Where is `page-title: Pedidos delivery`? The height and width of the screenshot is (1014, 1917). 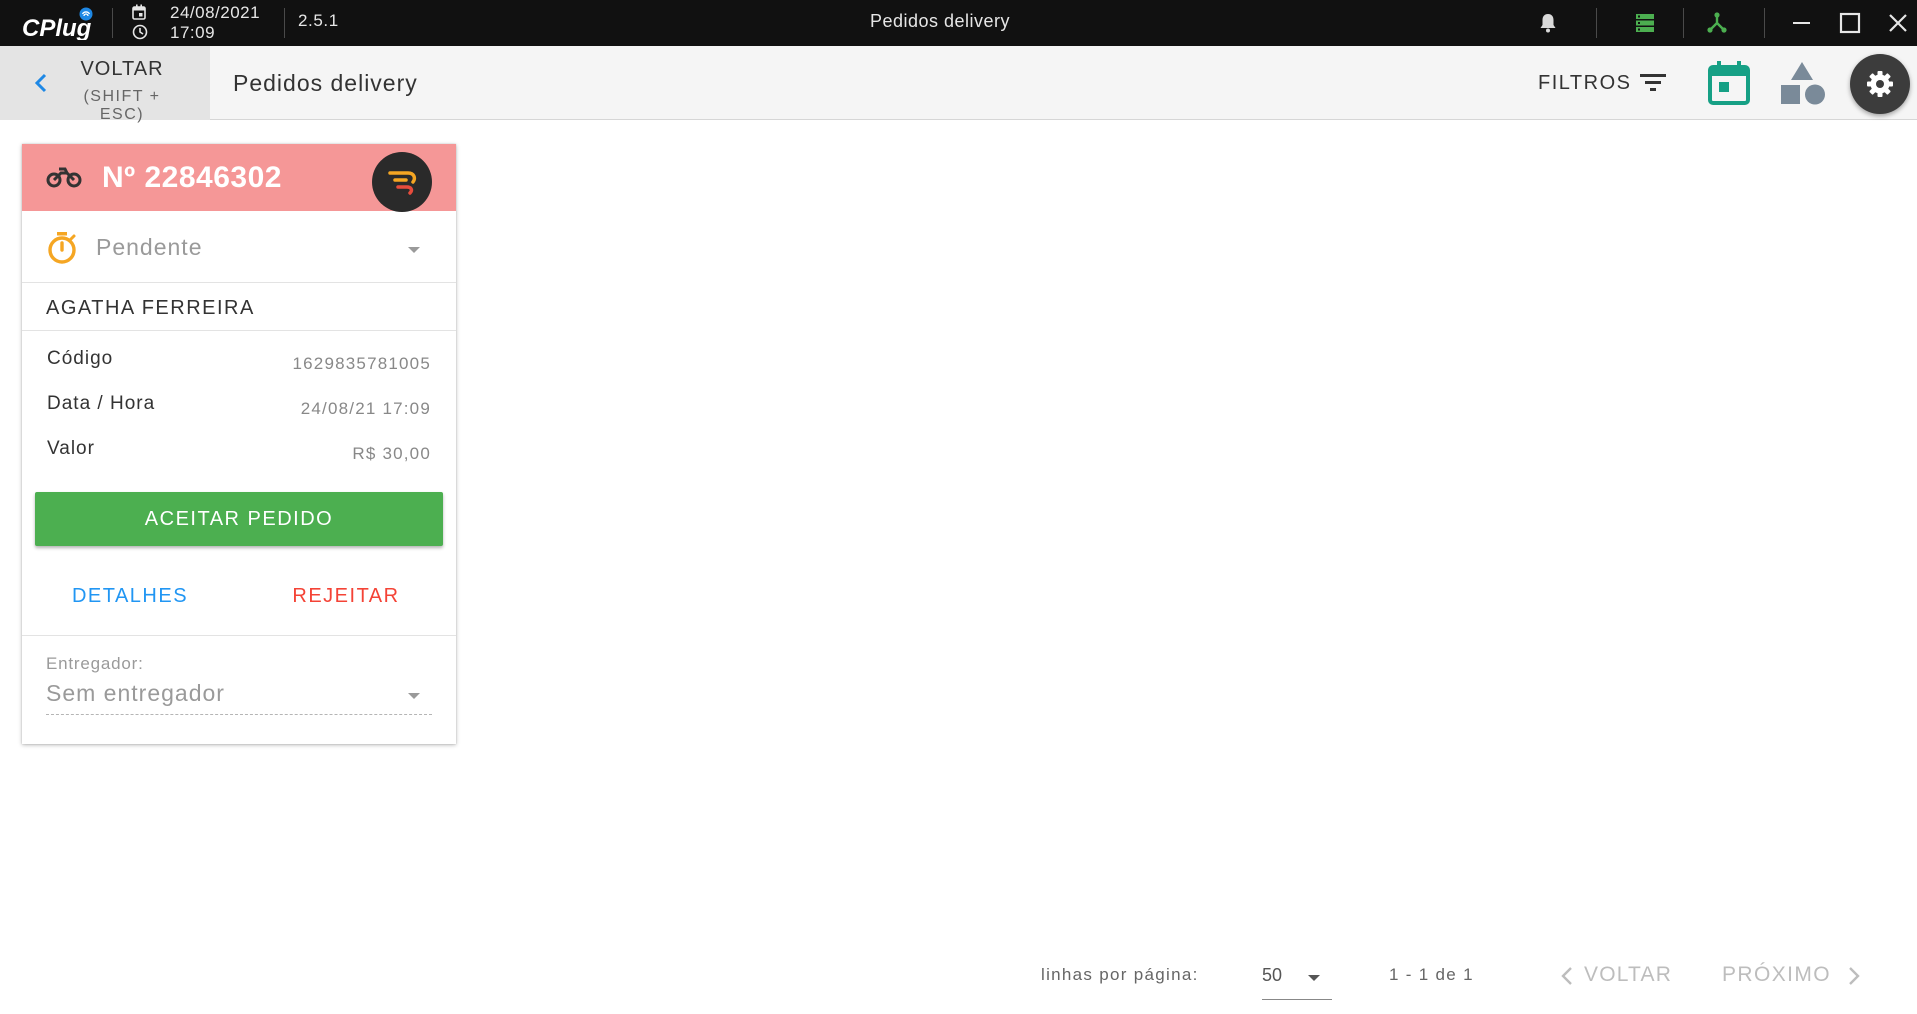
page-title: Pedidos delivery is located at coordinates (325, 83).